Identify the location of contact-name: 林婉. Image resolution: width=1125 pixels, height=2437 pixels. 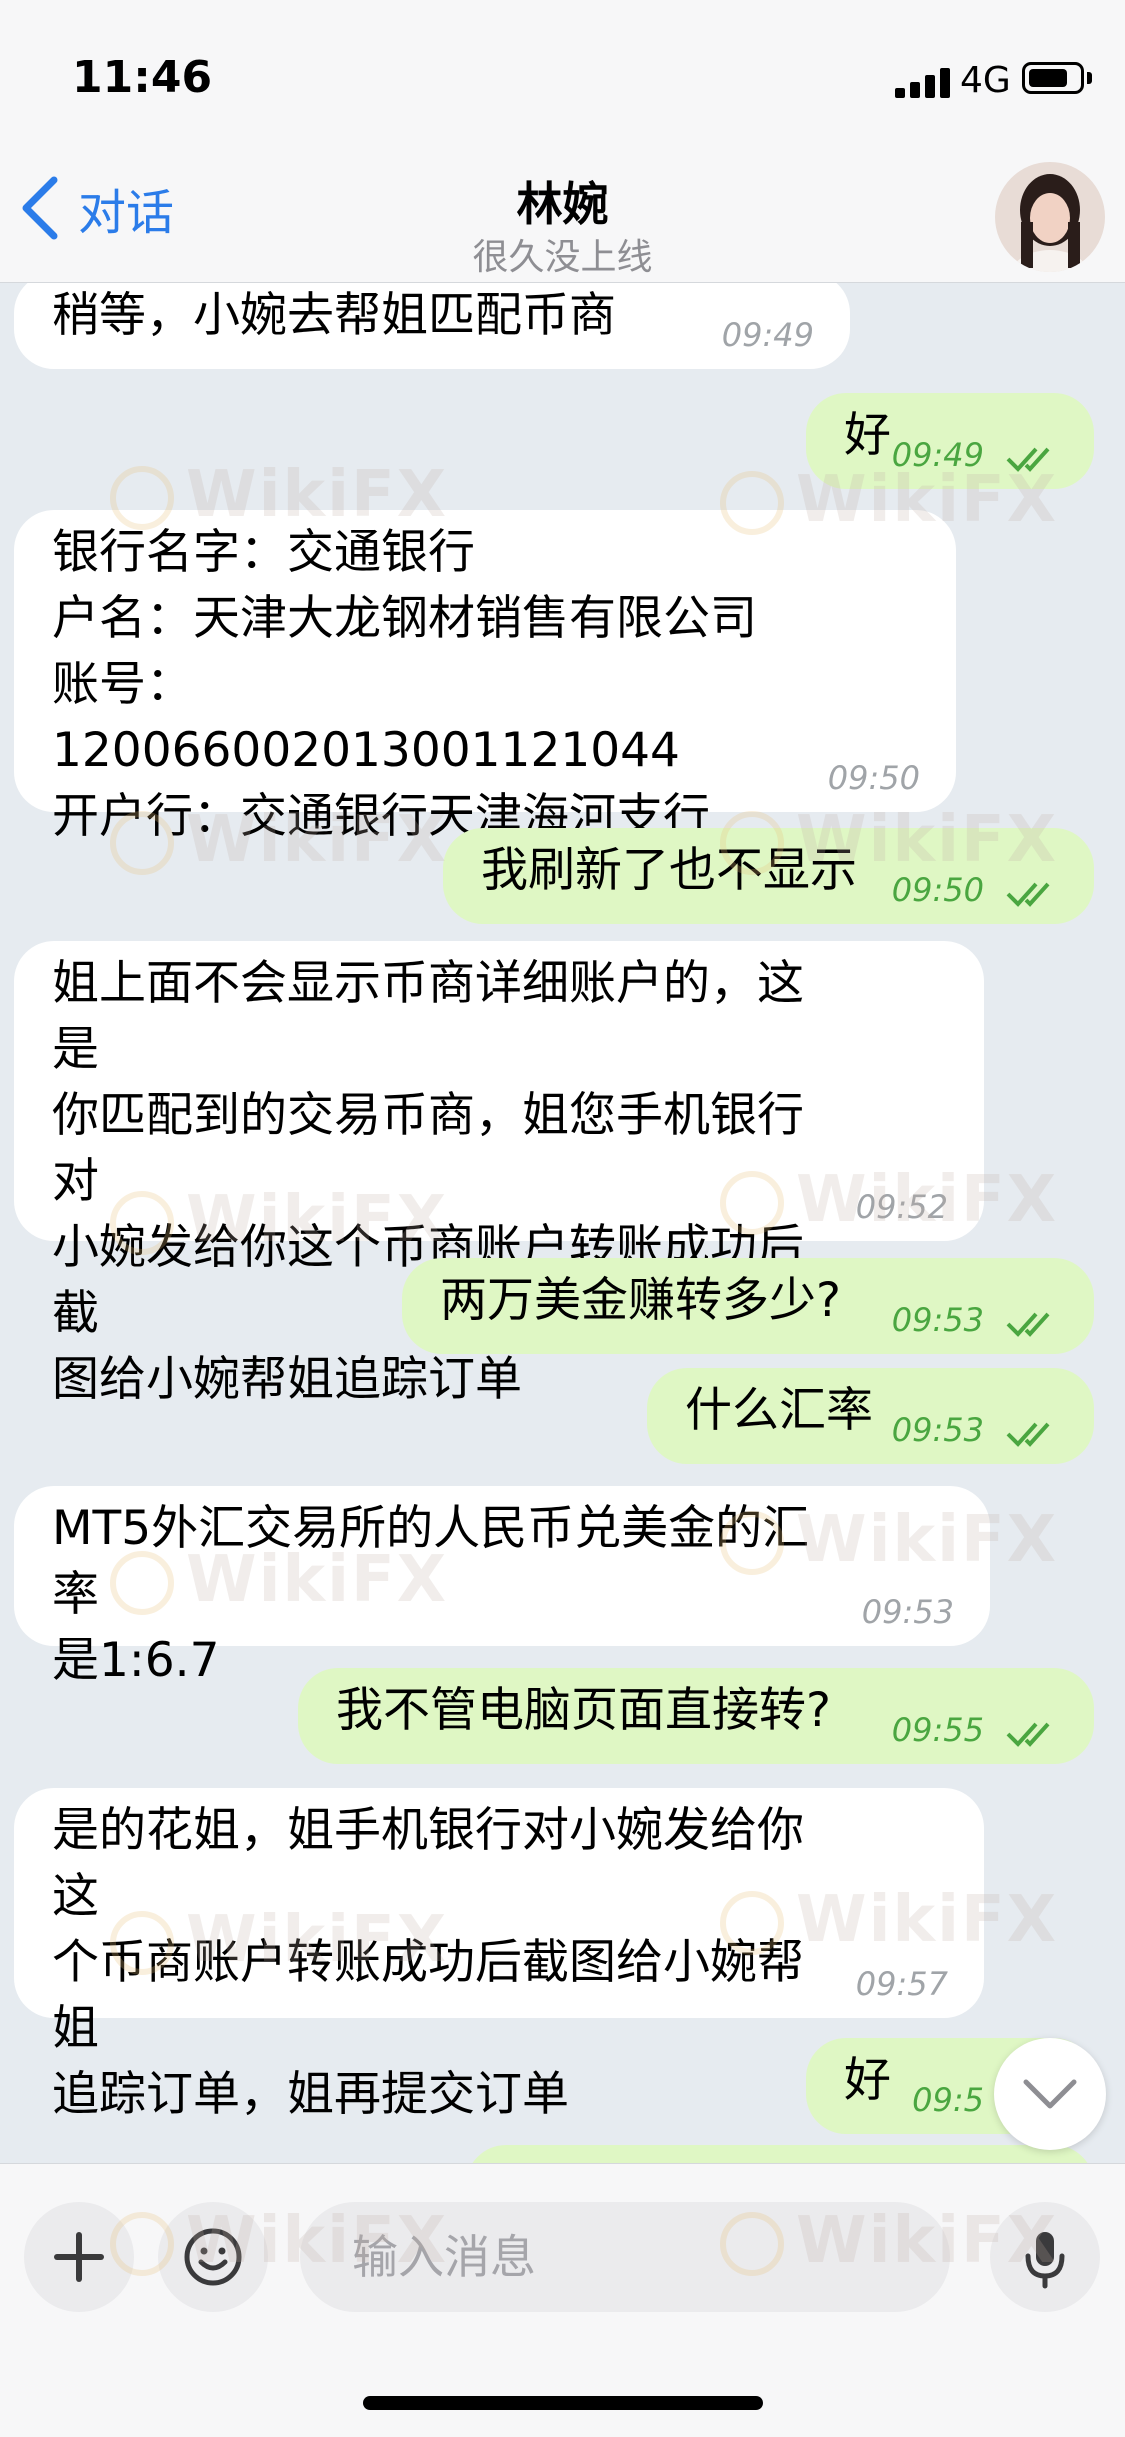
(562, 204).